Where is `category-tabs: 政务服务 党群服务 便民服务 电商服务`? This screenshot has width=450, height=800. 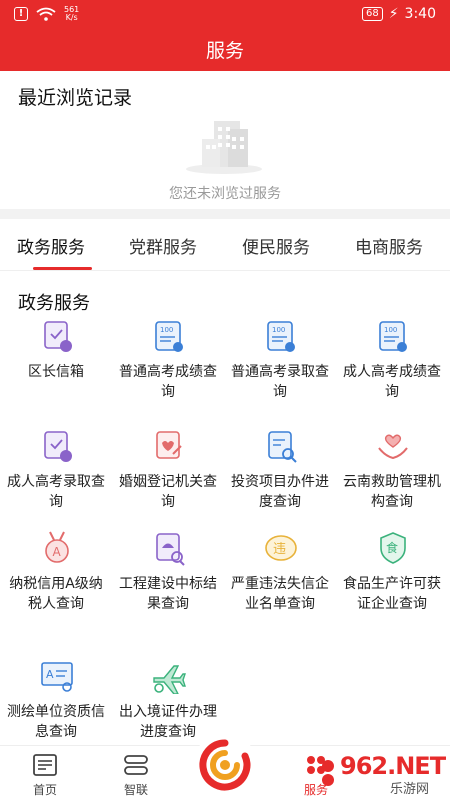 category-tabs: 政务服务 党群服务 便民服务 电商服务 is located at coordinates (225, 245).